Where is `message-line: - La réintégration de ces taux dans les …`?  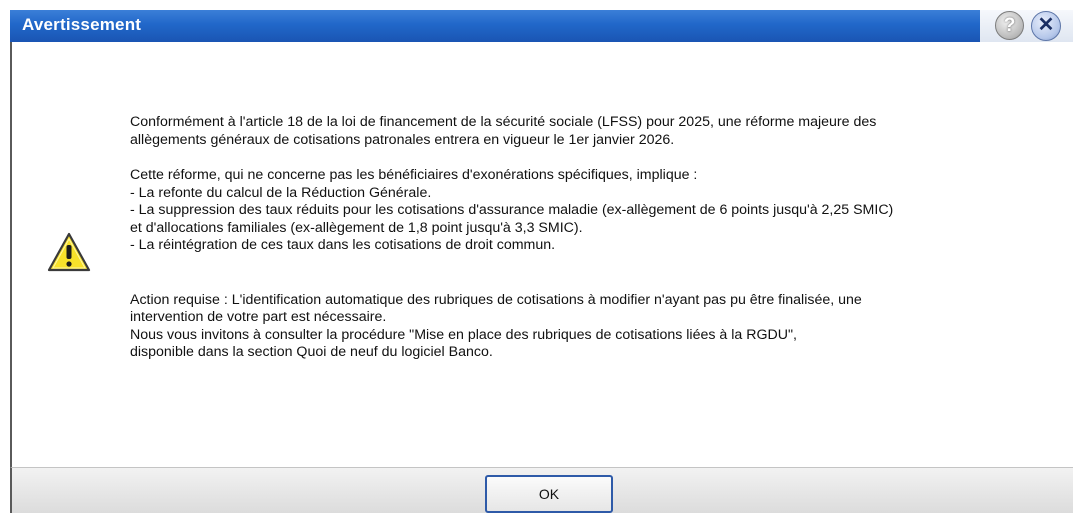
message-line: - La réintégration de ces taux dans les … is located at coordinates (343, 245).